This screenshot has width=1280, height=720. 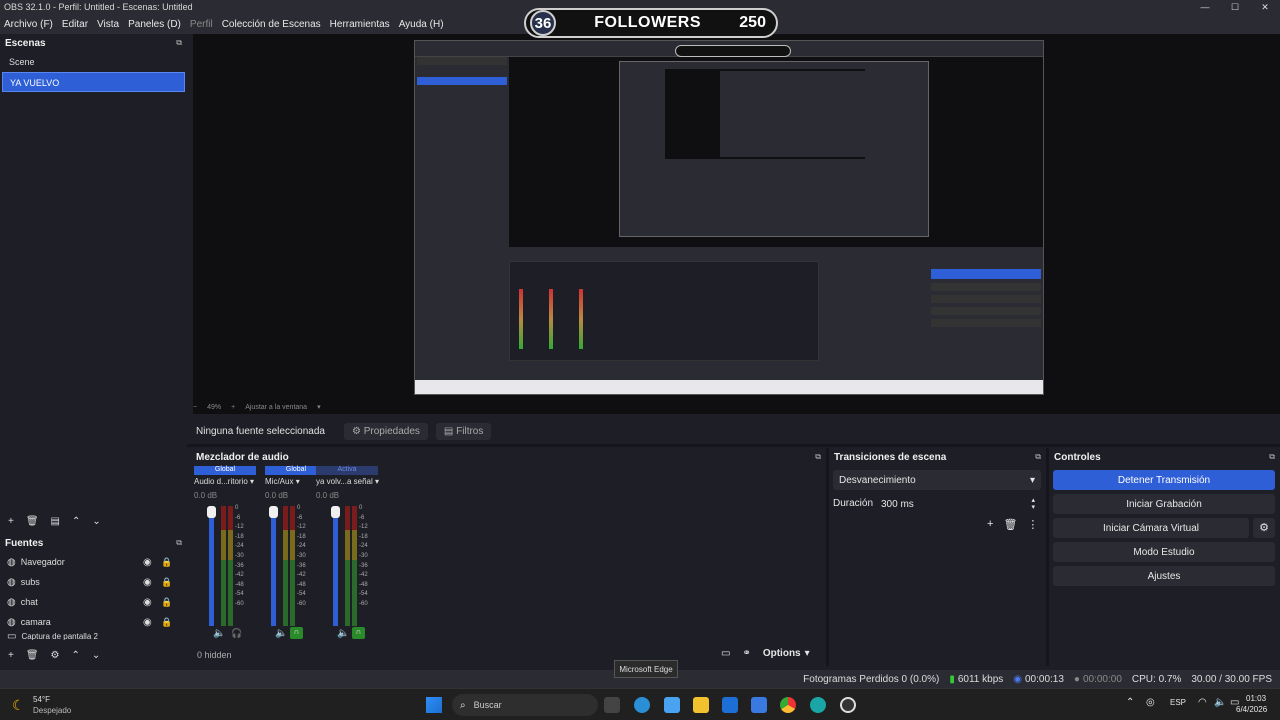 I want to click on source-item: ◍ Navegador ◉ 🔒, so click(x=93, y=562).